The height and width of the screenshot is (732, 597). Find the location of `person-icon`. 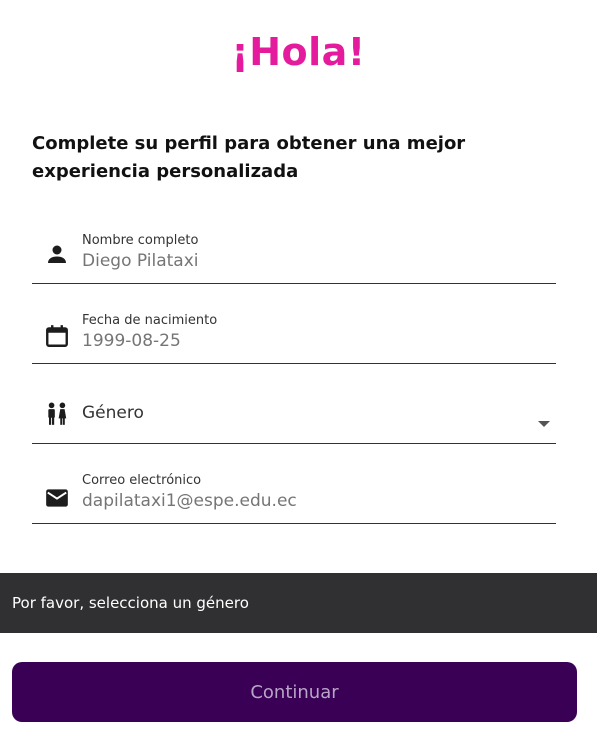

person-icon is located at coordinates (57, 254).